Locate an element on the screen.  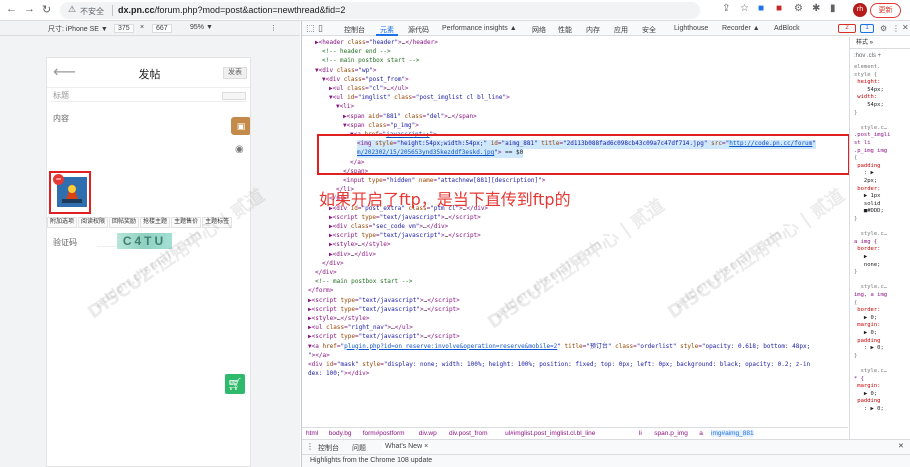
tab-console: 控制台 is located at coordinates (354, 30).